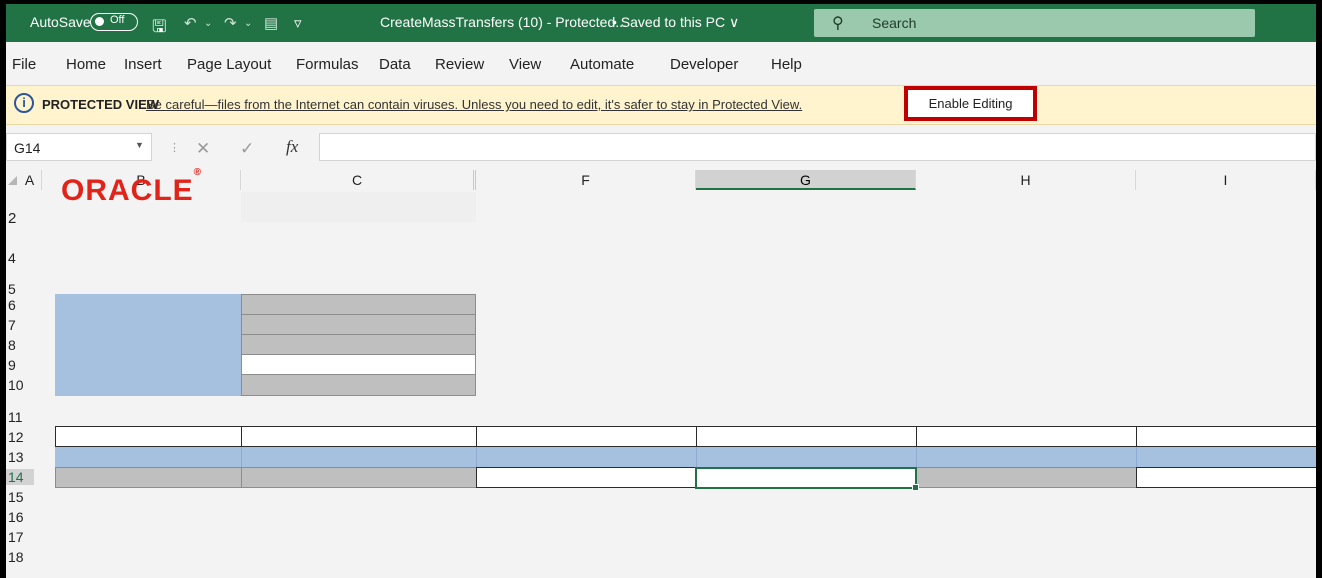 Image resolution: width=1322 pixels, height=578 pixels. I want to click on autosave-state: Off, so click(117, 20).